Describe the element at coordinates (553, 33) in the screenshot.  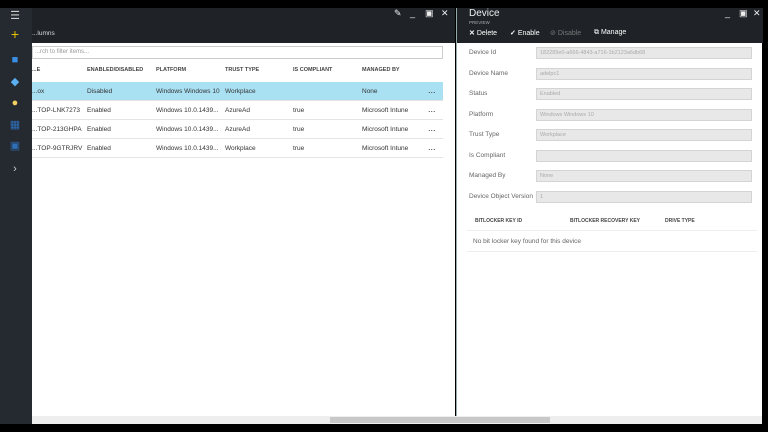
I see `disable-icon: ⊘` at that location.